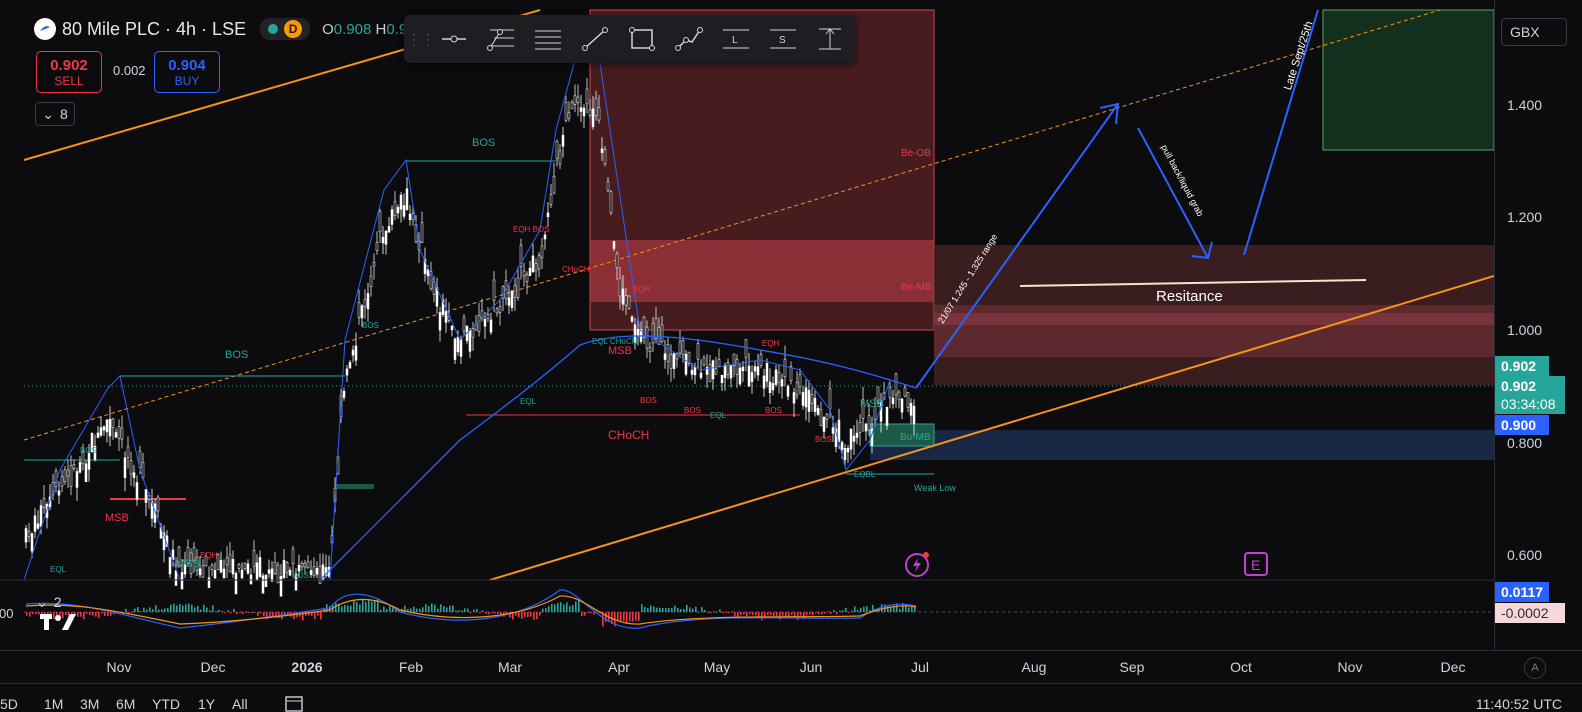  Describe the element at coordinates (1534, 32) in the screenshot. I see `currency-selector: GBX` at that location.